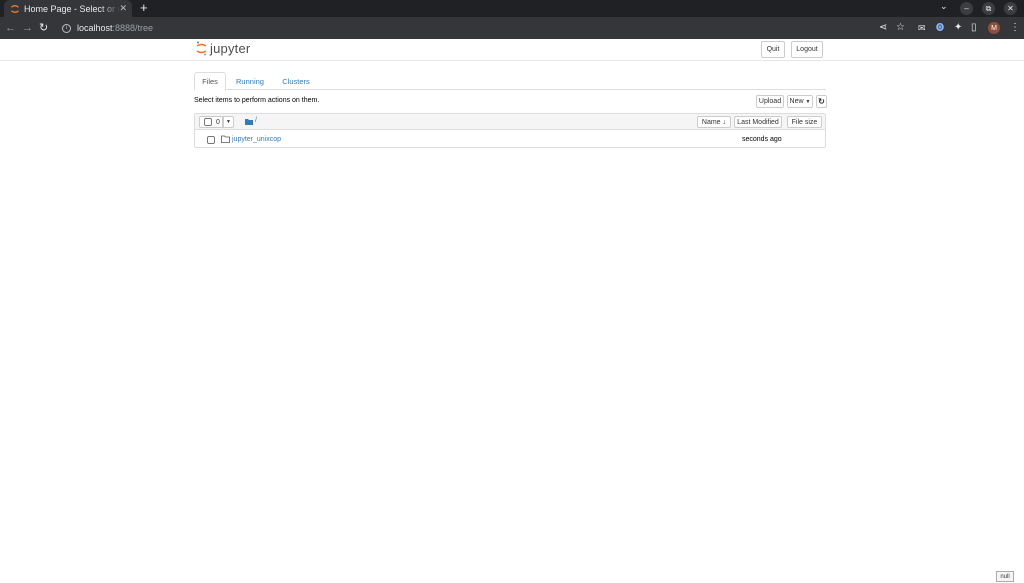 This screenshot has width=1024, height=583. Describe the element at coordinates (773, 49) in the screenshot. I see `quit-button: Quit` at that location.